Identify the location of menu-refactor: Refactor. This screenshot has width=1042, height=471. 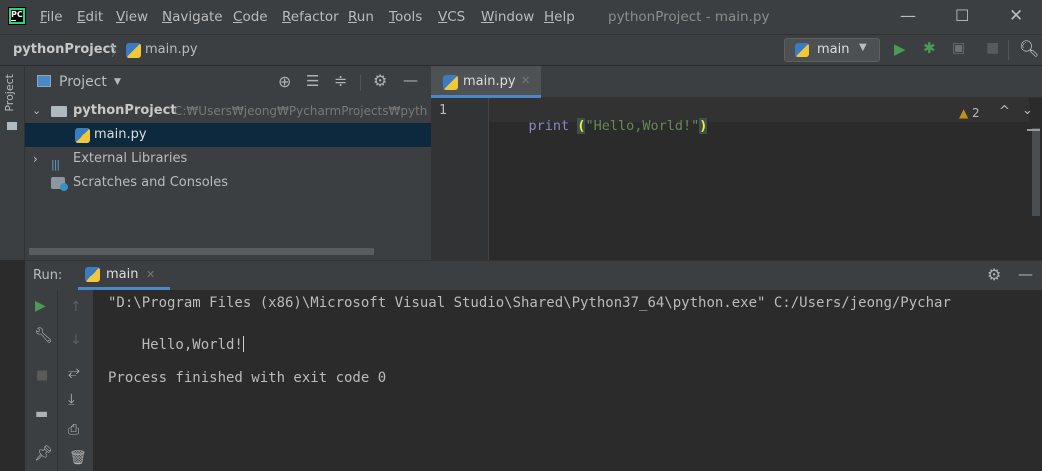
(310, 17).